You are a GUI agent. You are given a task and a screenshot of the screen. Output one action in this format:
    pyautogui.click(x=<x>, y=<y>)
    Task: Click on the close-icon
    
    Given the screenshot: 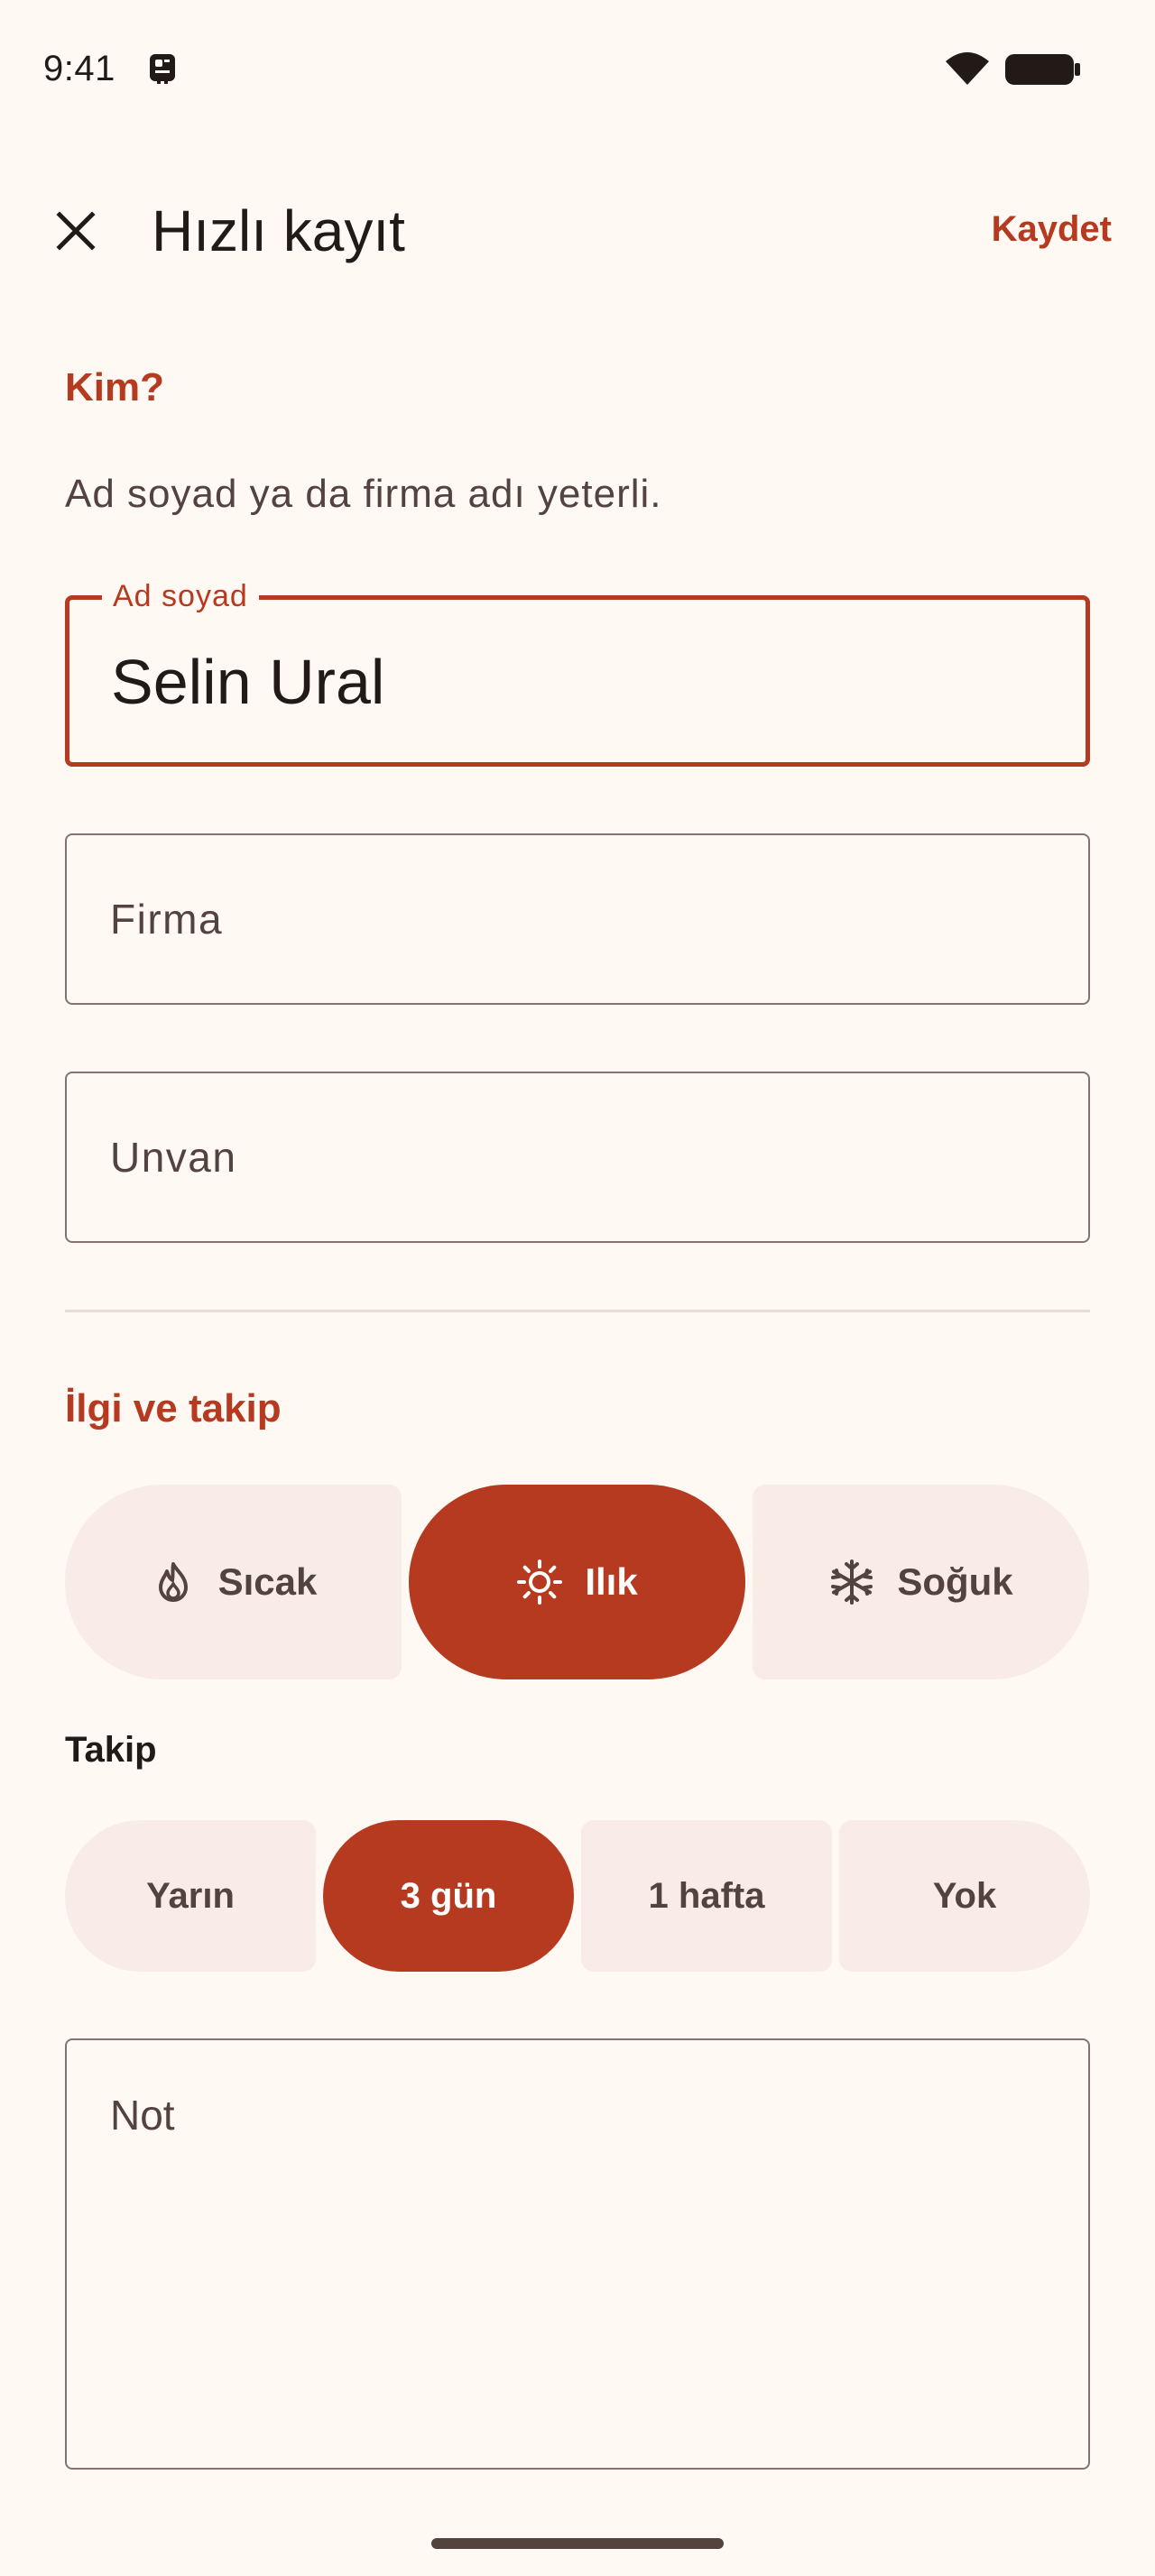 What is the action you would take?
    pyautogui.click(x=76, y=231)
    